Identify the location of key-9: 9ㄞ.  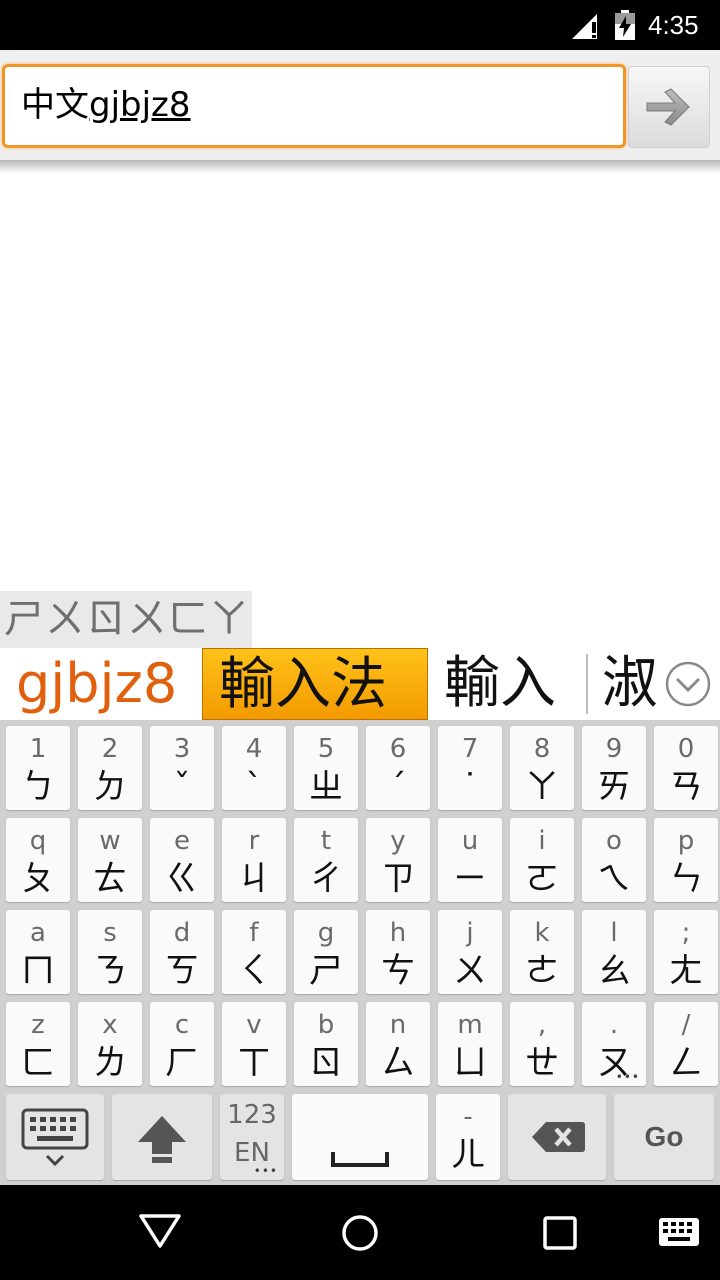
(614, 768).